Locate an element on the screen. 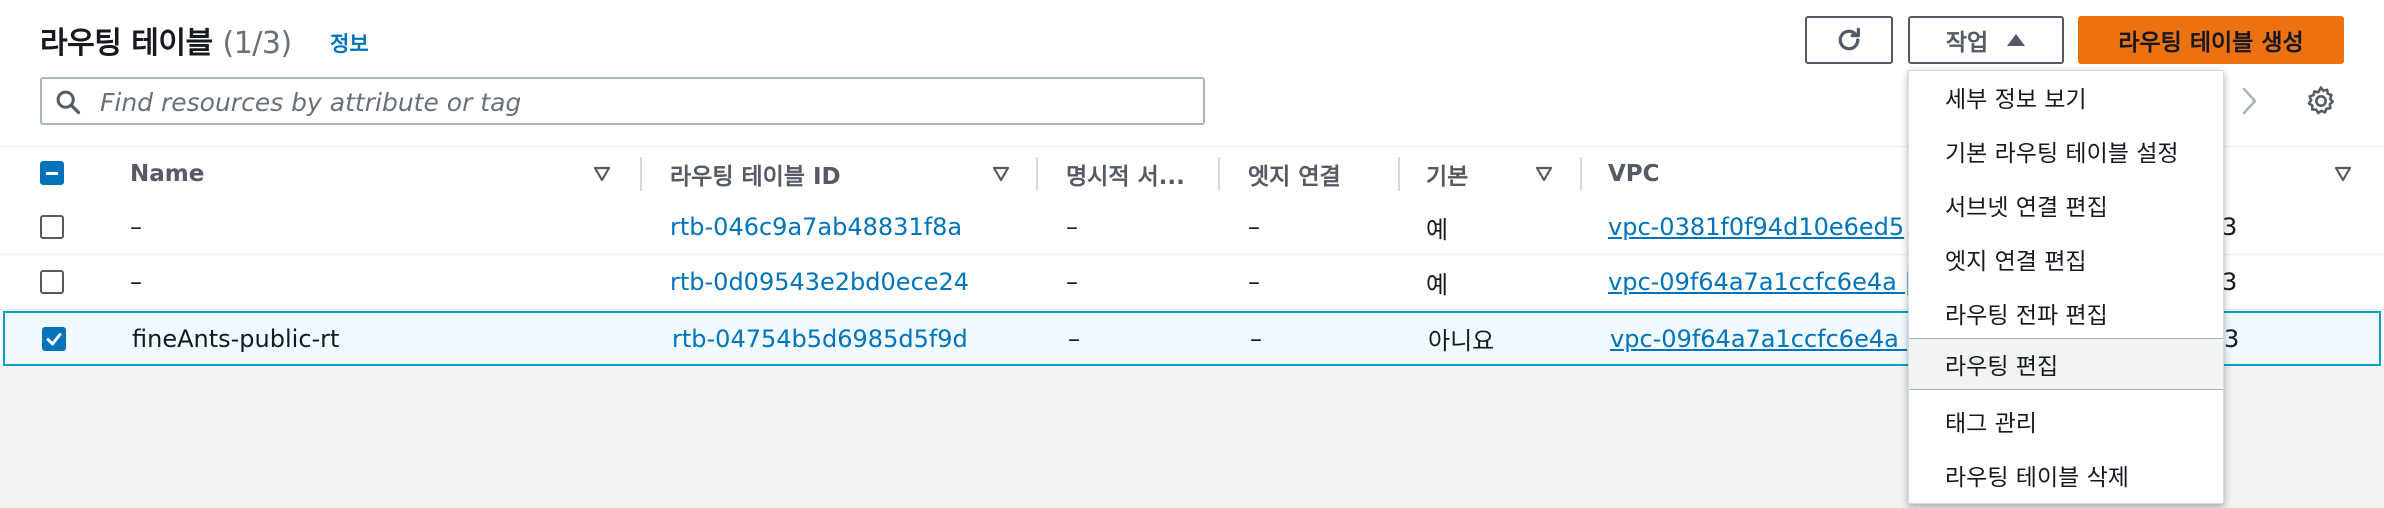 The image size is (2384, 508). create-button-label: 라우팅 테이블 생성 is located at coordinates (2211, 43).